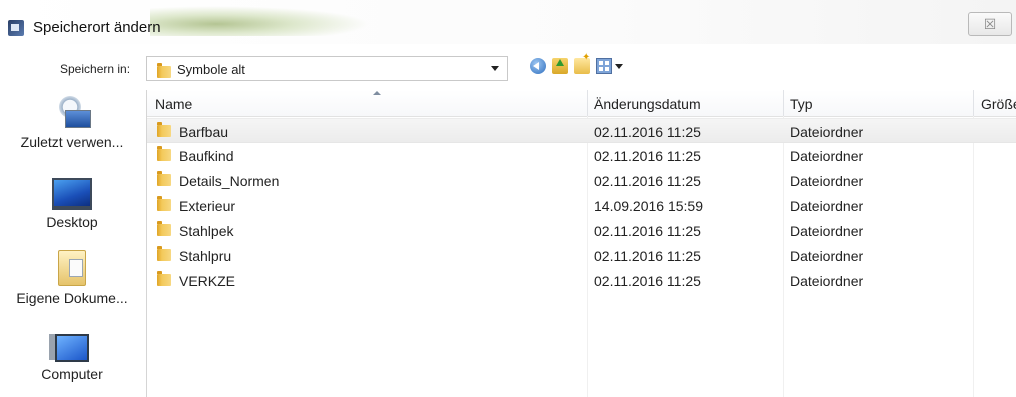  What do you see at coordinates (377, 93) in the screenshot?
I see `sort-ascending-icon` at bounding box center [377, 93].